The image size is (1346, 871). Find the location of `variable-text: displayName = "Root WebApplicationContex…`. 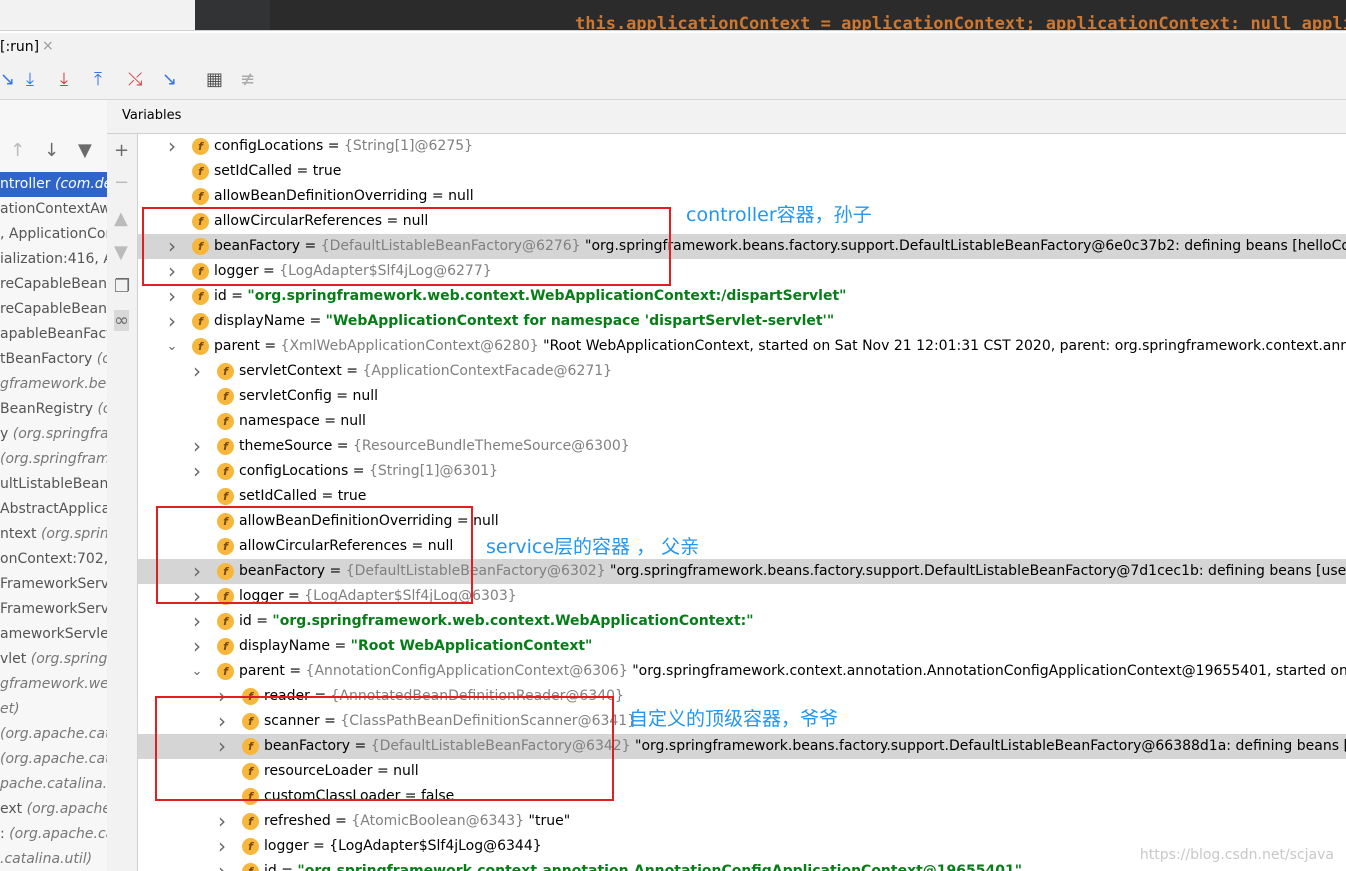

variable-text: displayName = "Root WebApplicationContex… is located at coordinates (415, 646).